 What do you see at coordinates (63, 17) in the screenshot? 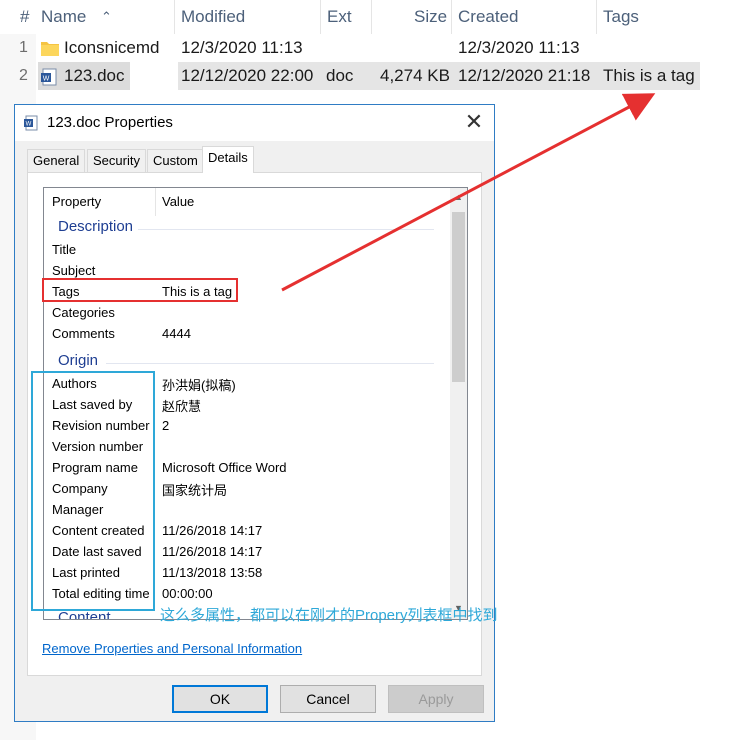
I see `column-header-name: Name` at bounding box center [63, 17].